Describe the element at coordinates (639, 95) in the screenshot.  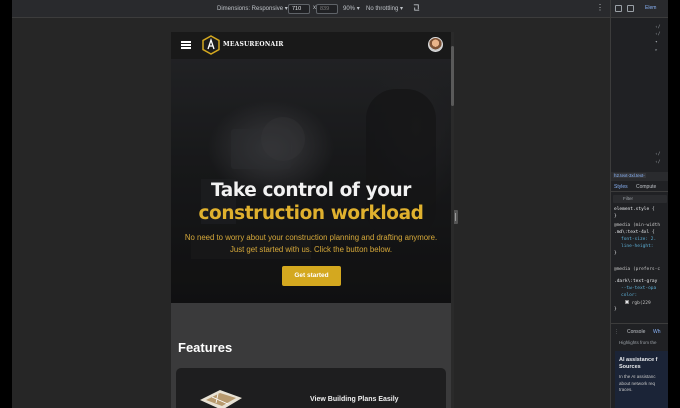
I see `dom-tree: ‹/ ‹/ ▾ ▸ ‹/ ‹/` at that location.